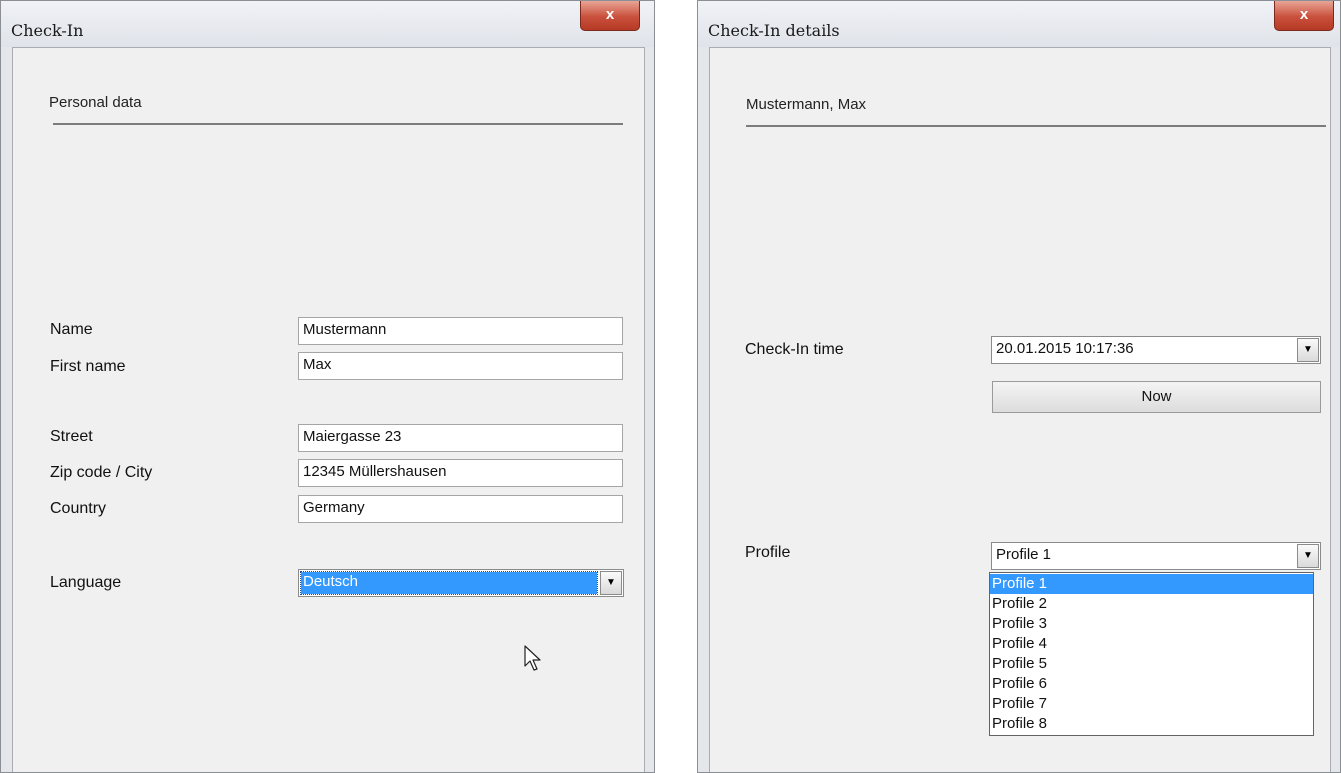  What do you see at coordinates (1024, 554) in the screenshot?
I see `profile-select-value: Profile 1` at bounding box center [1024, 554].